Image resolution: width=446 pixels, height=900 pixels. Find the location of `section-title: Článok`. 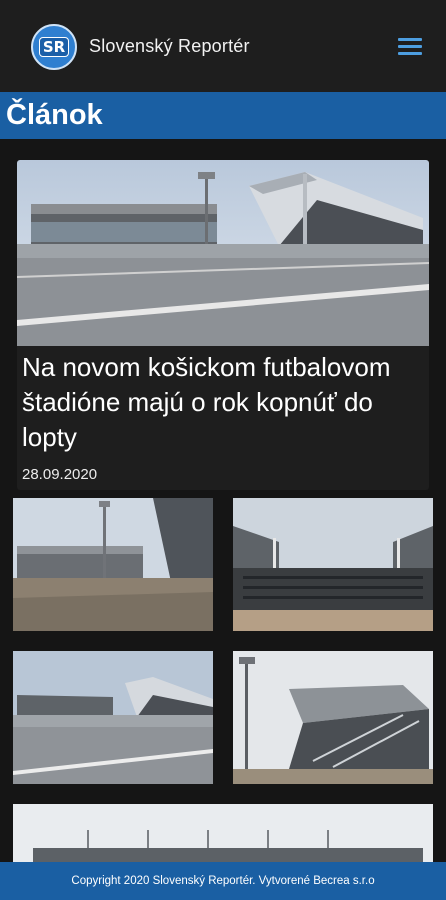

section-title: Článok is located at coordinates (54, 115).